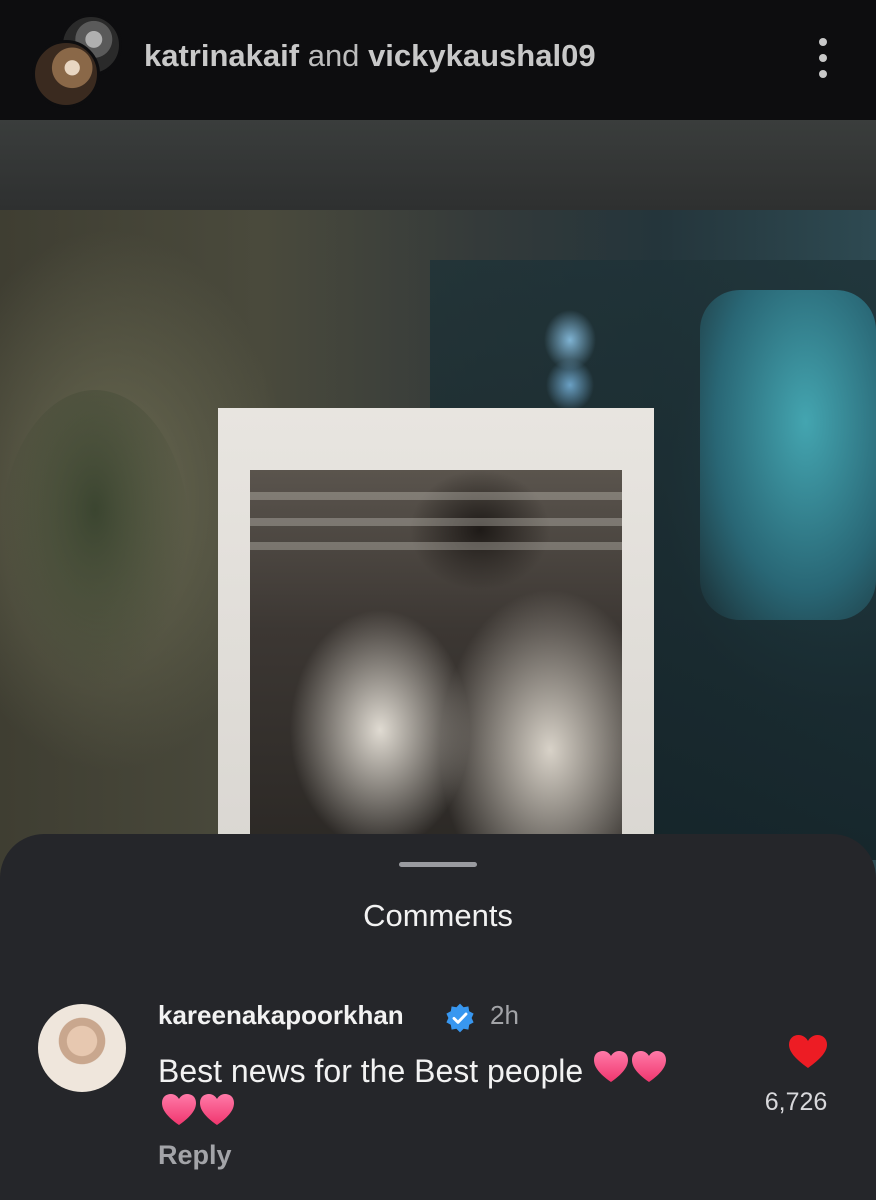  Describe the element at coordinates (796, 1102) in the screenshot. I see `like-count: 6,726` at that location.